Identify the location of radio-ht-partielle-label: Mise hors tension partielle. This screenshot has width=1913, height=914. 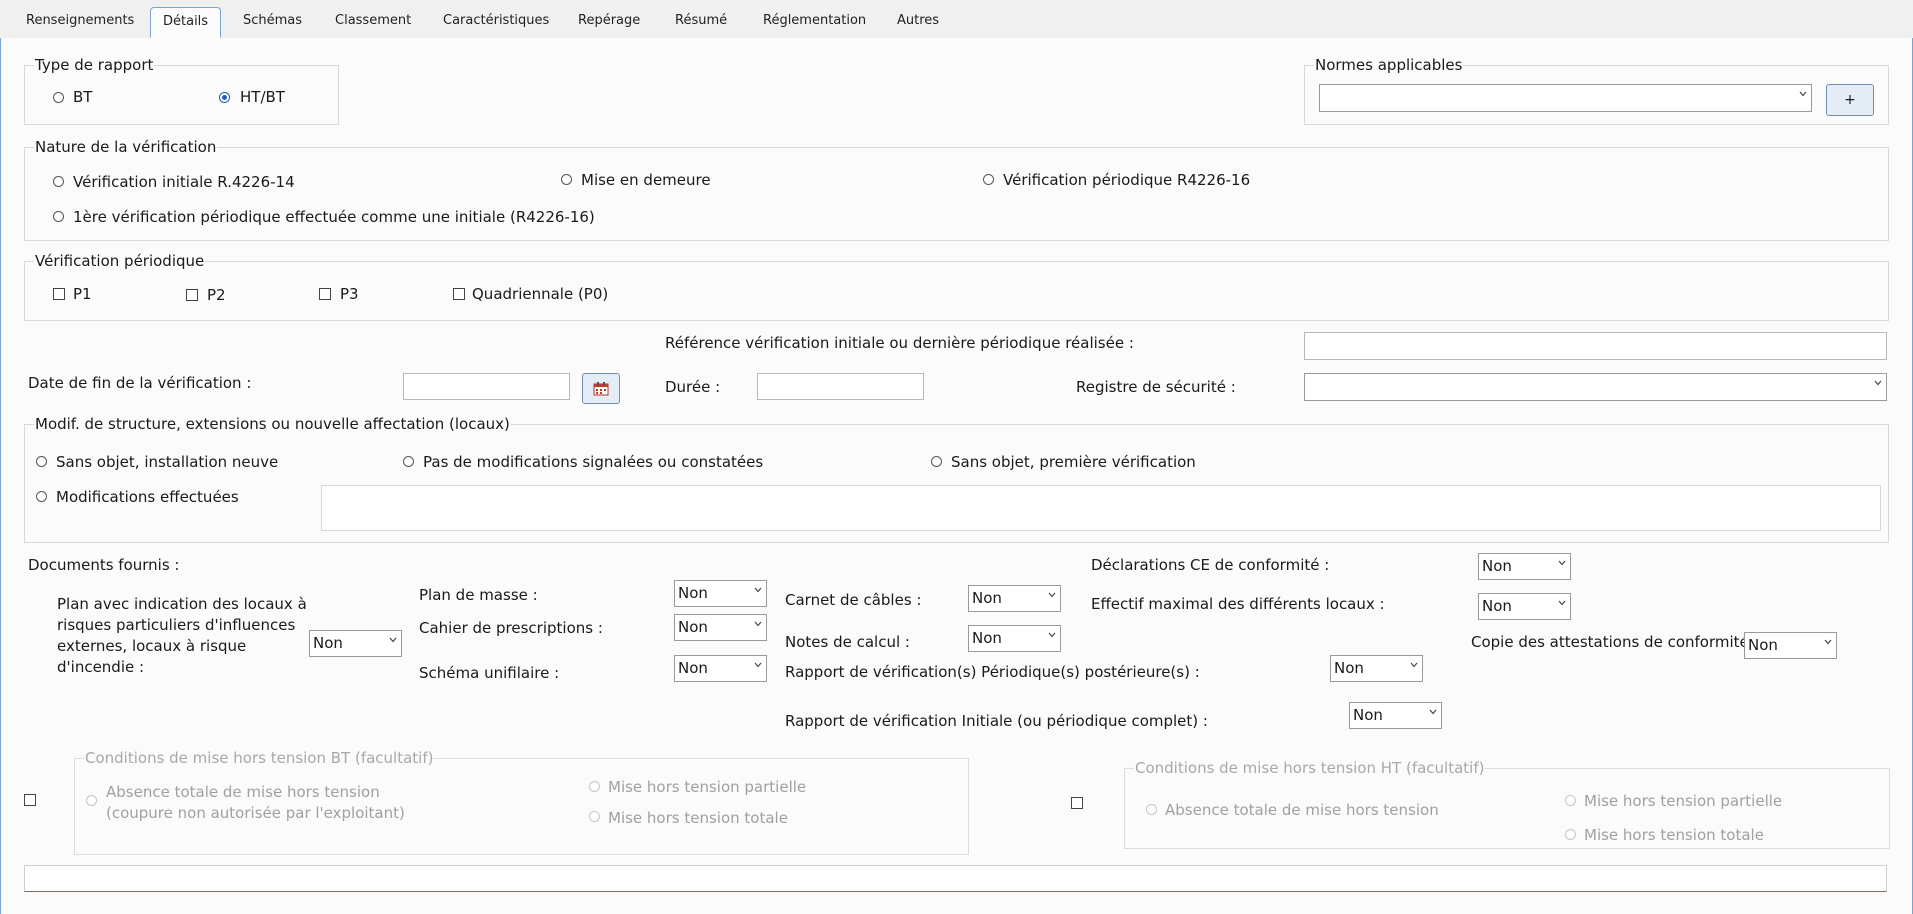
(1683, 801).